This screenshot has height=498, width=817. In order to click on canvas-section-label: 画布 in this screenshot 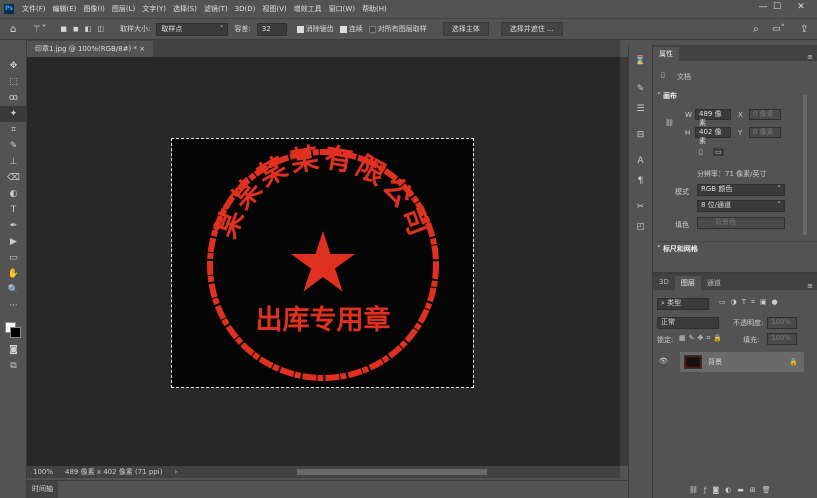, I will do `click(669, 96)`.